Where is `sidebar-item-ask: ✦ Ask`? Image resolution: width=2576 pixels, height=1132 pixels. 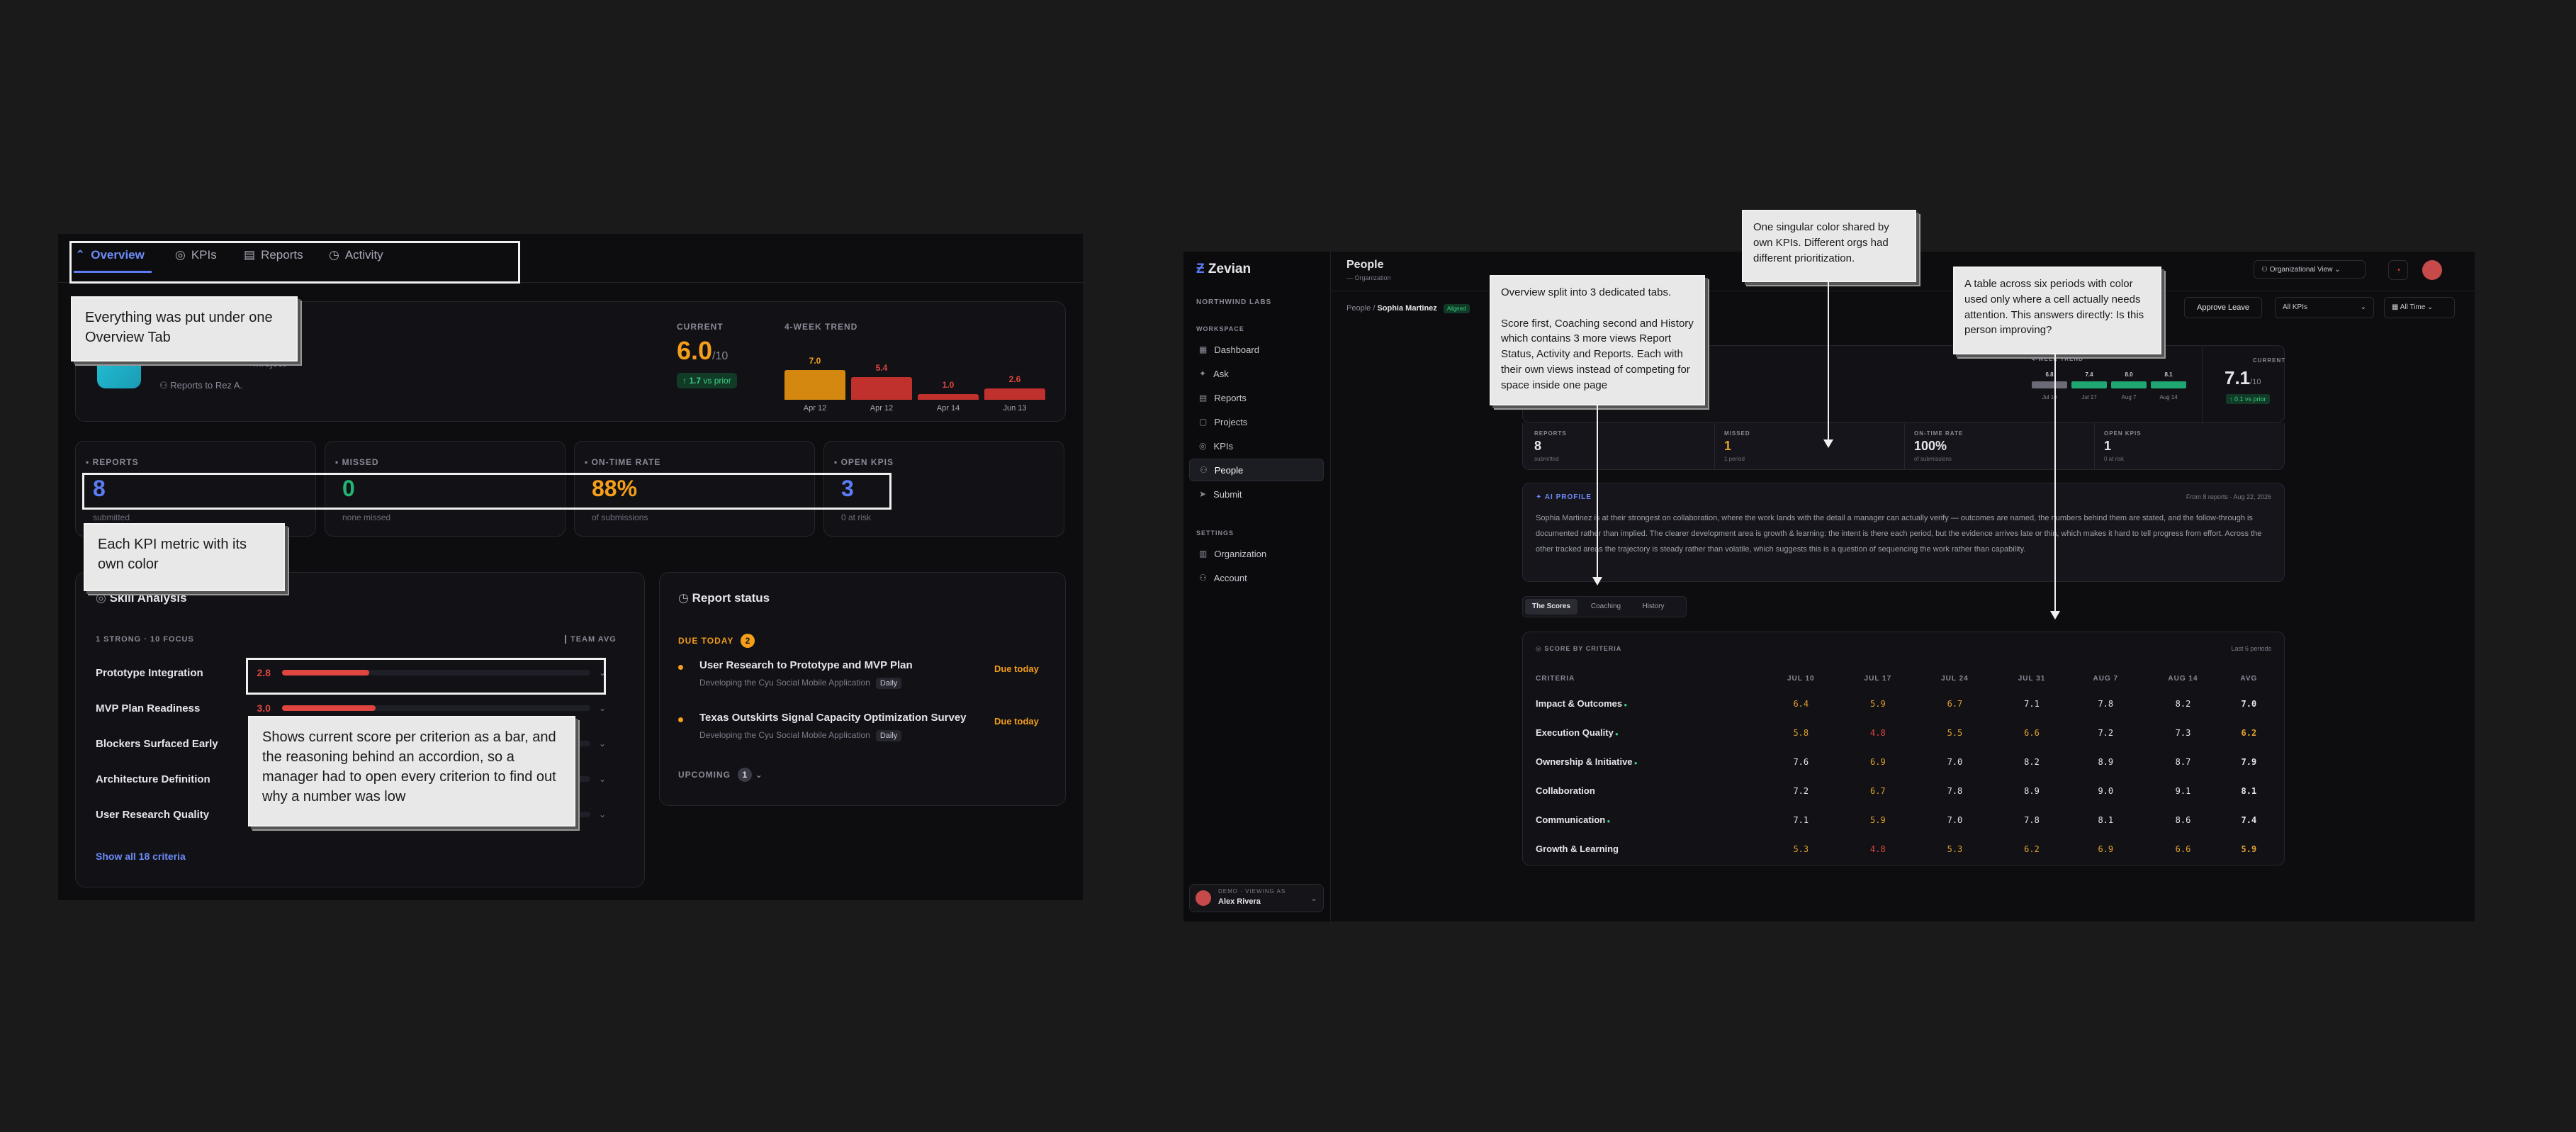
sidebar-item-ask: ✦ Ask is located at coordinates (1256, 373).